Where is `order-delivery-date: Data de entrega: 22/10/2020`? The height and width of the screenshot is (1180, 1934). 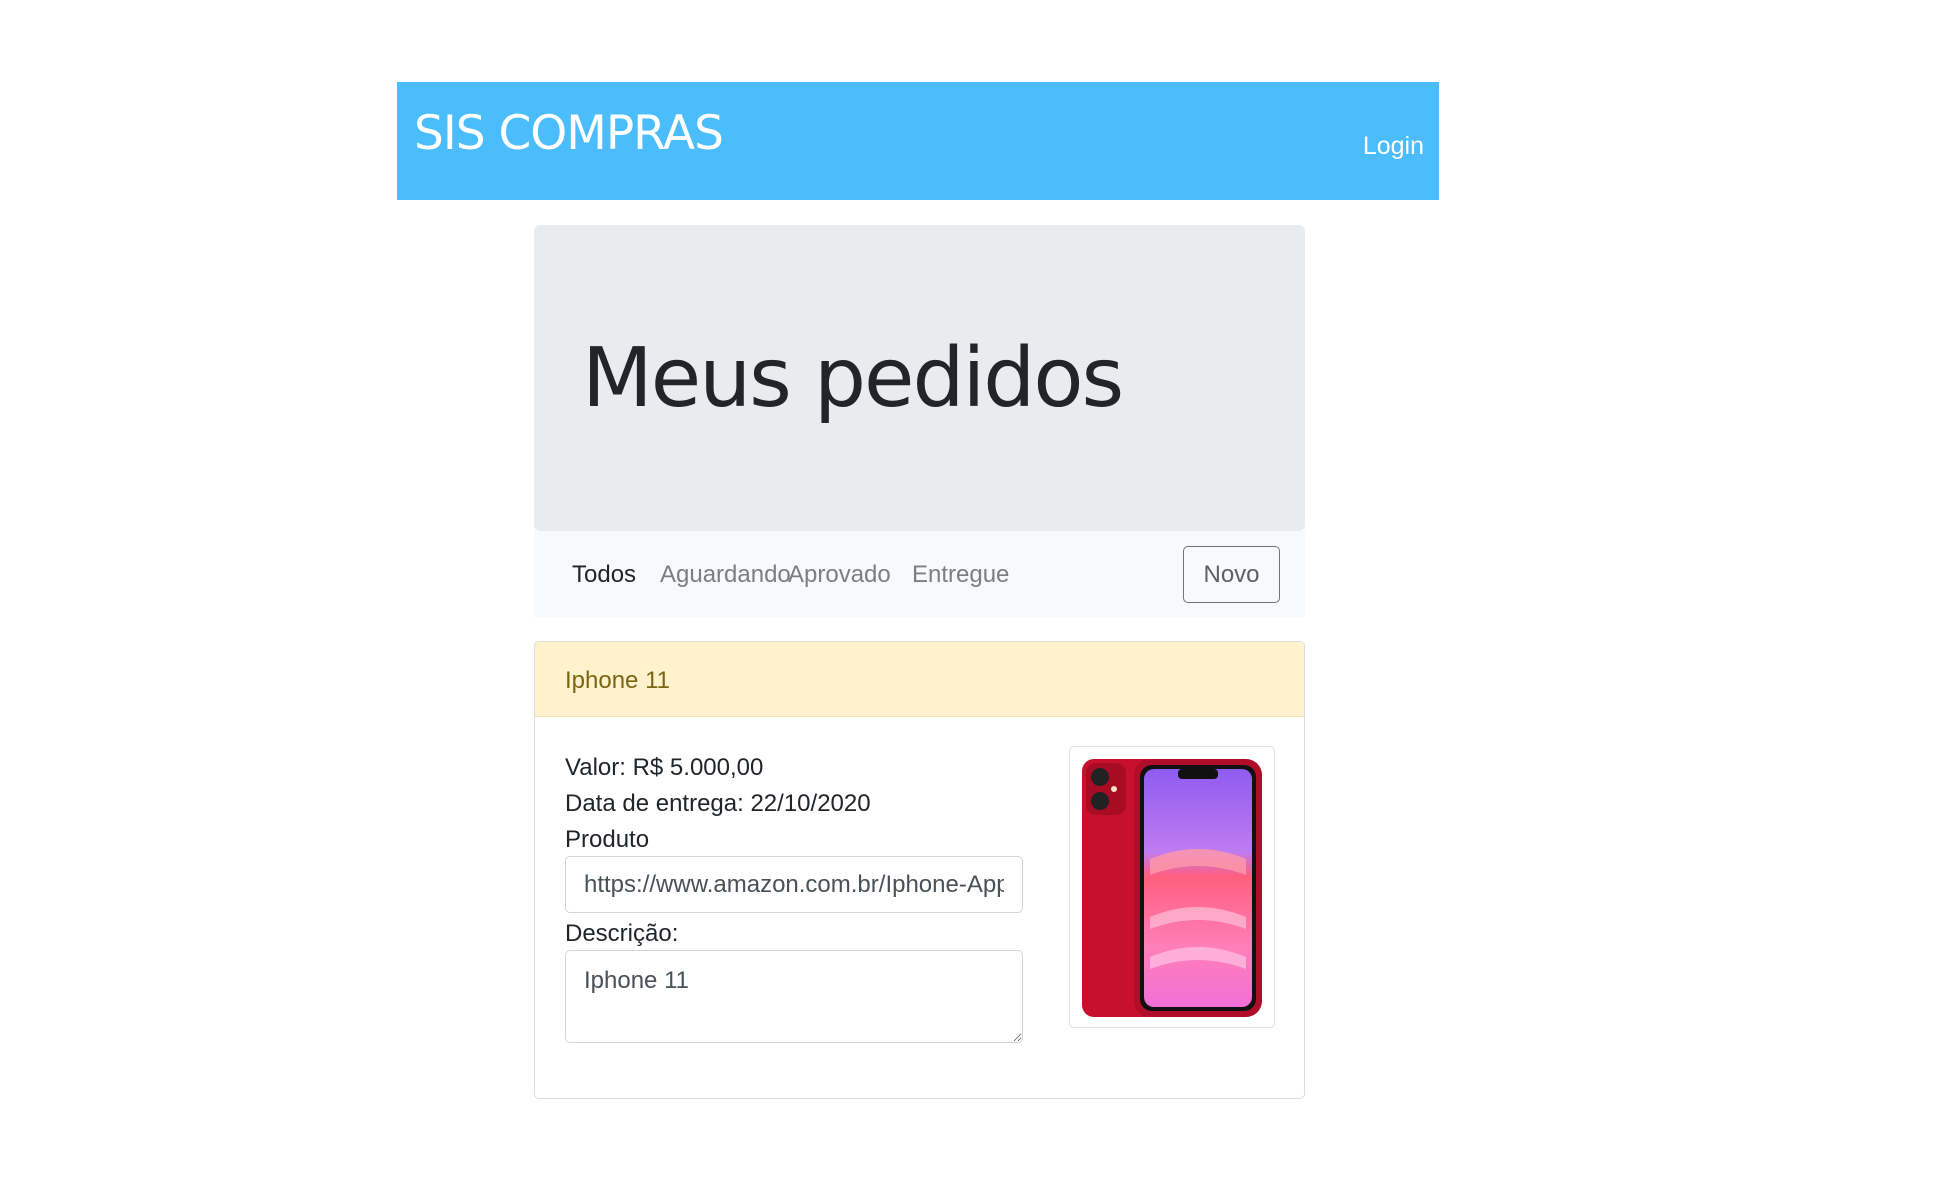
order-delivery-date: Data de entrega: 22/10/2020 is located at coordinates (718, 803).